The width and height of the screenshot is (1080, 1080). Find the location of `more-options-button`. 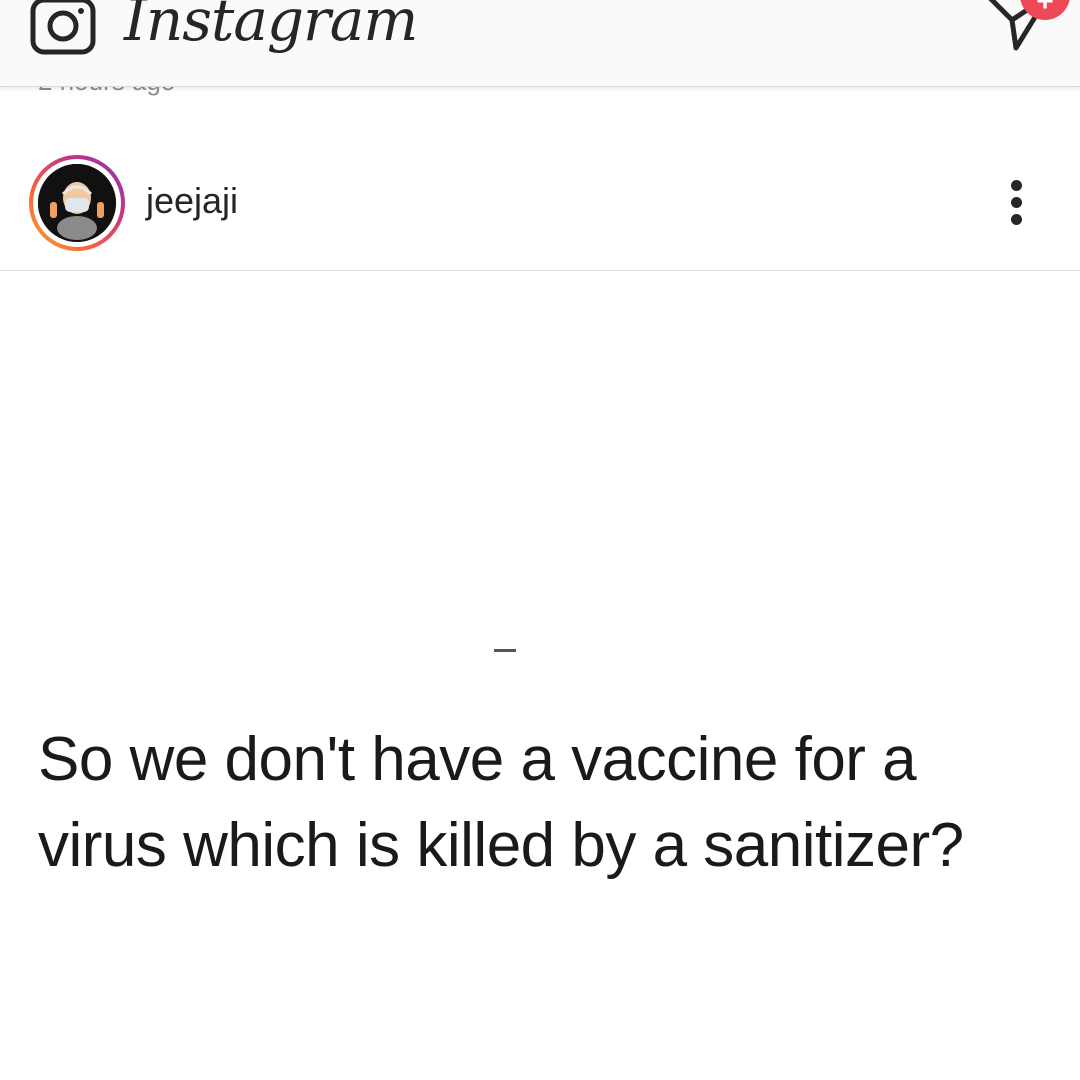

more-options-button is located at coordinates (1016, 202).